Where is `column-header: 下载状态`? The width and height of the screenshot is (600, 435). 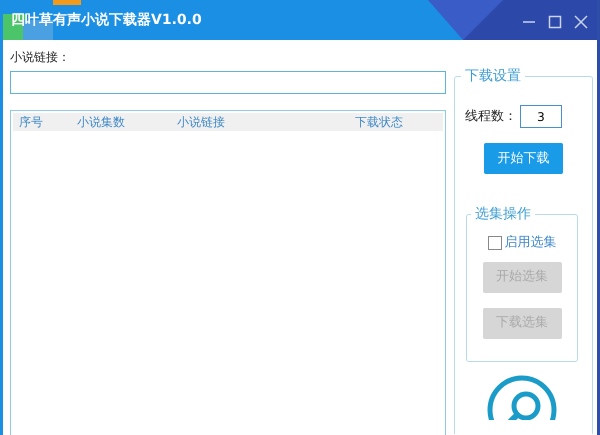 column-header: 下载状态 is located at coordinates (394, 122).